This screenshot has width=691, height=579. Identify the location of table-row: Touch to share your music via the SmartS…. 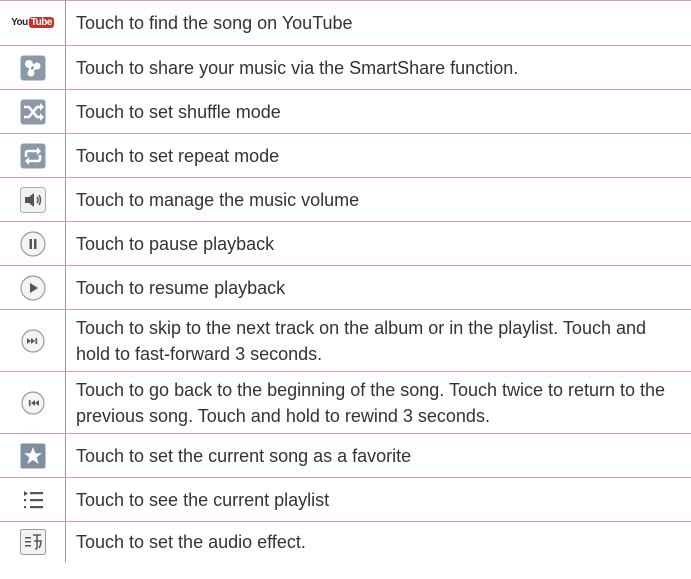
(345, 67).